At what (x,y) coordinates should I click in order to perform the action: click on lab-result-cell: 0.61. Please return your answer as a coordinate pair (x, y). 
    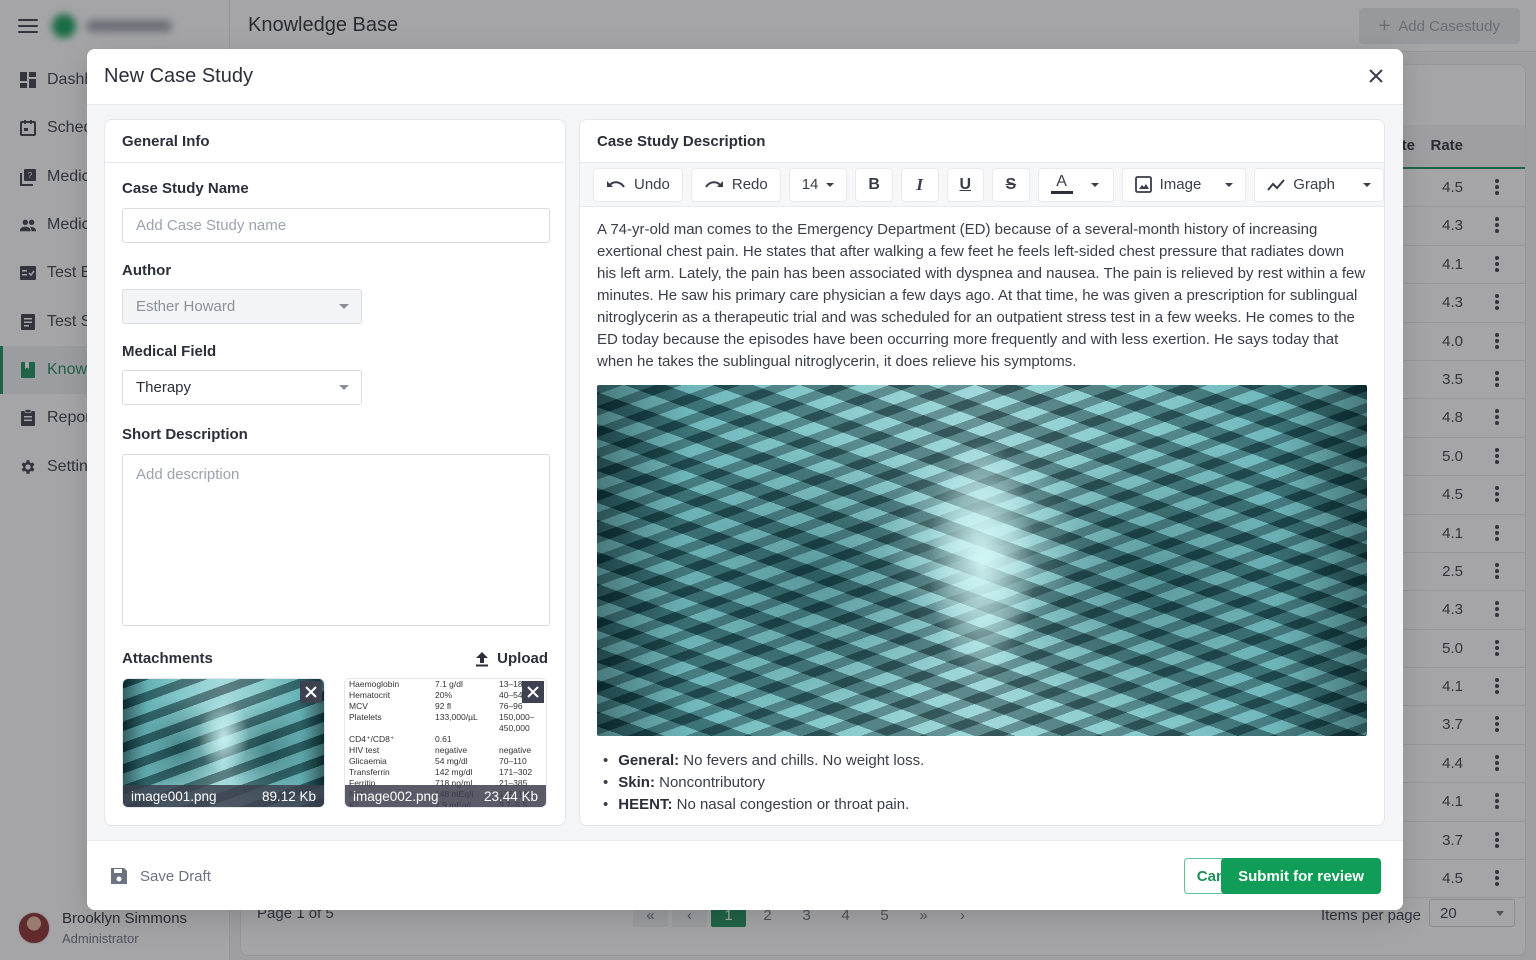
    Looking at the image, I should click on (443, 739).